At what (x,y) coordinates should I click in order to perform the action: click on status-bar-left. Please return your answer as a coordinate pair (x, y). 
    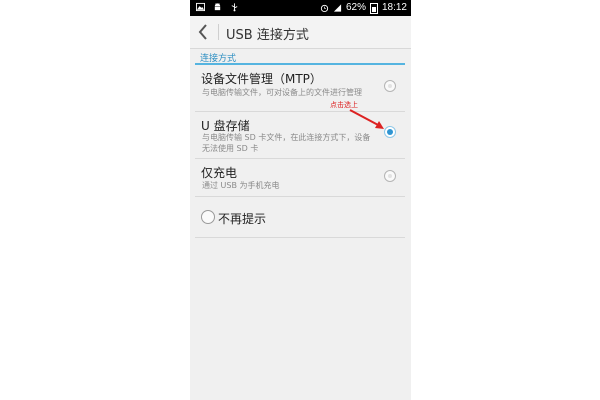
    Looking at the image, I should click on (217, 7).